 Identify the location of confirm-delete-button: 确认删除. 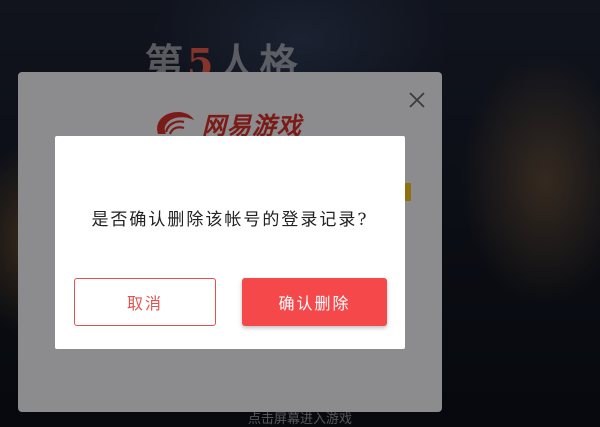
(314, 302).